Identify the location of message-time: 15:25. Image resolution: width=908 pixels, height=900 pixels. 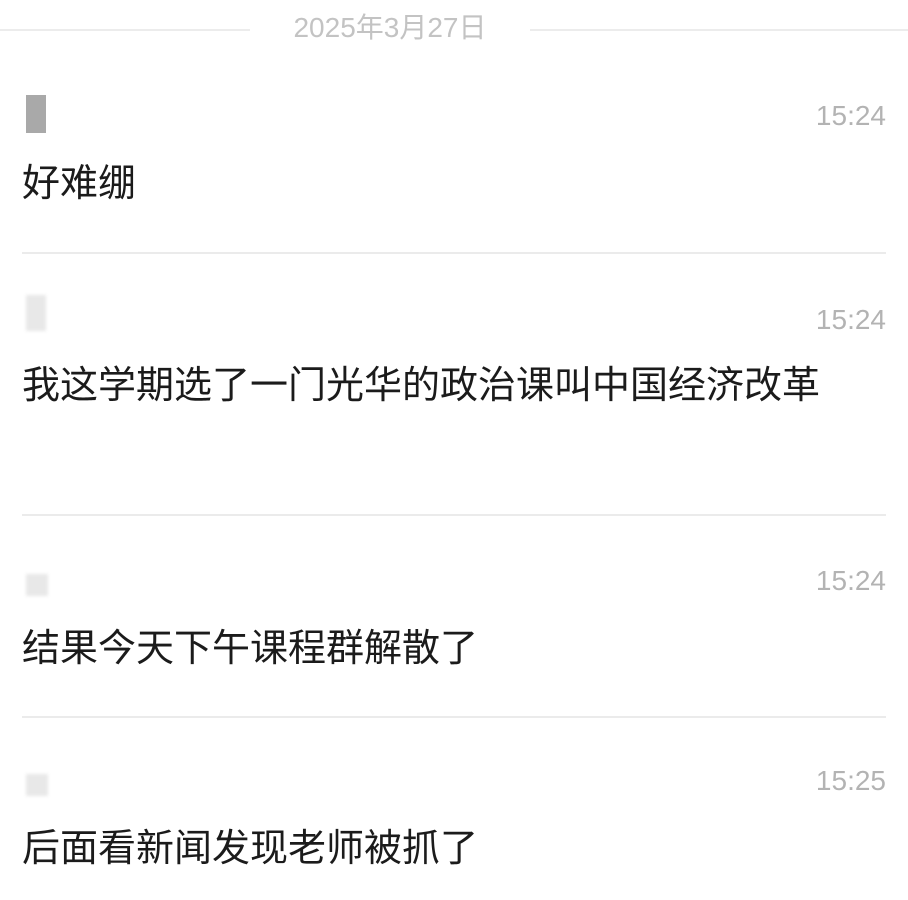
(850, 780).